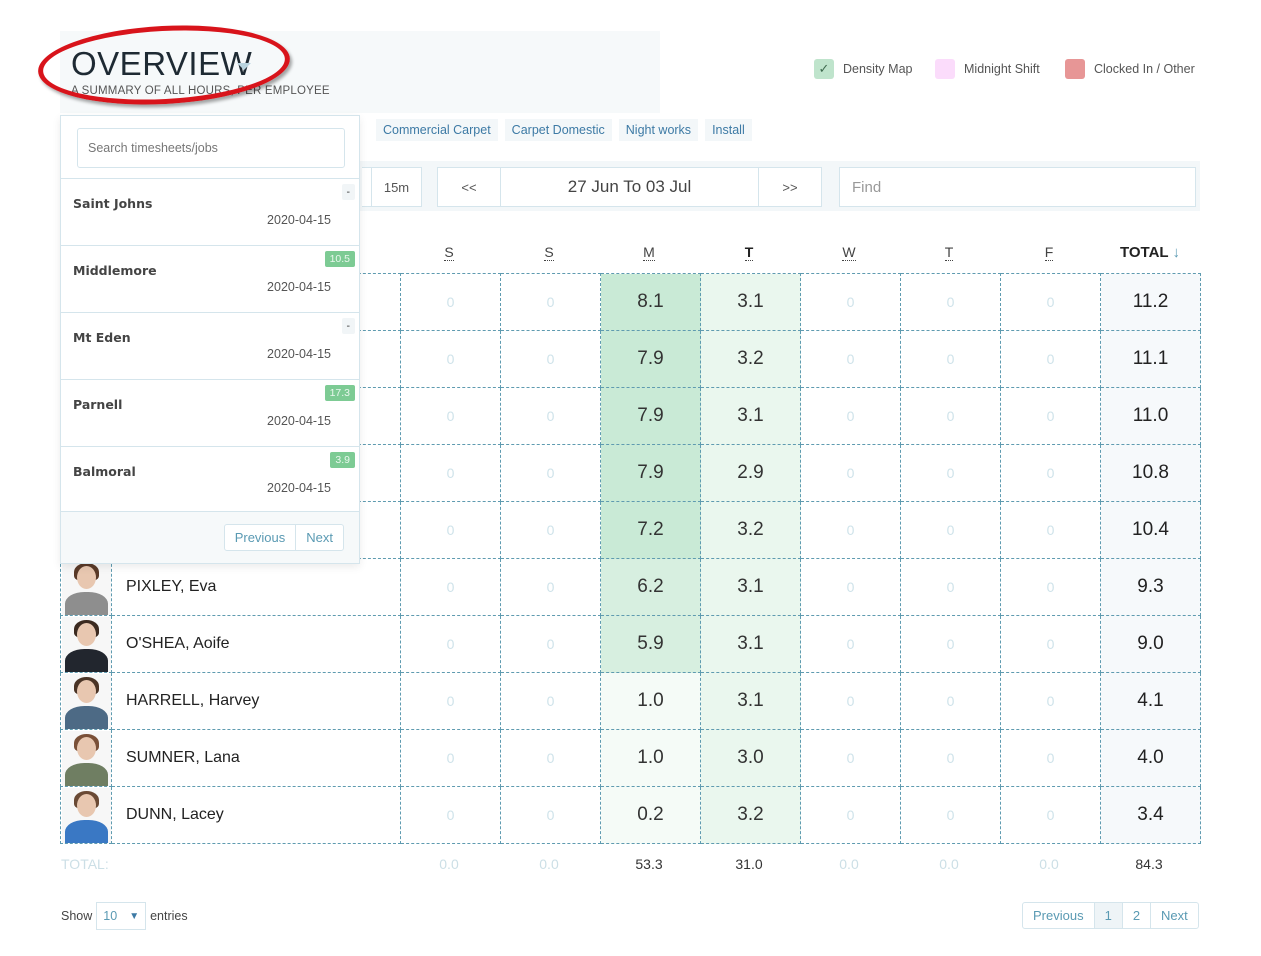  What do you see at coordinates (650, 815) in the screenshot?
I see `day-hours-cell: 0.2` at bounding box center [650, 815].